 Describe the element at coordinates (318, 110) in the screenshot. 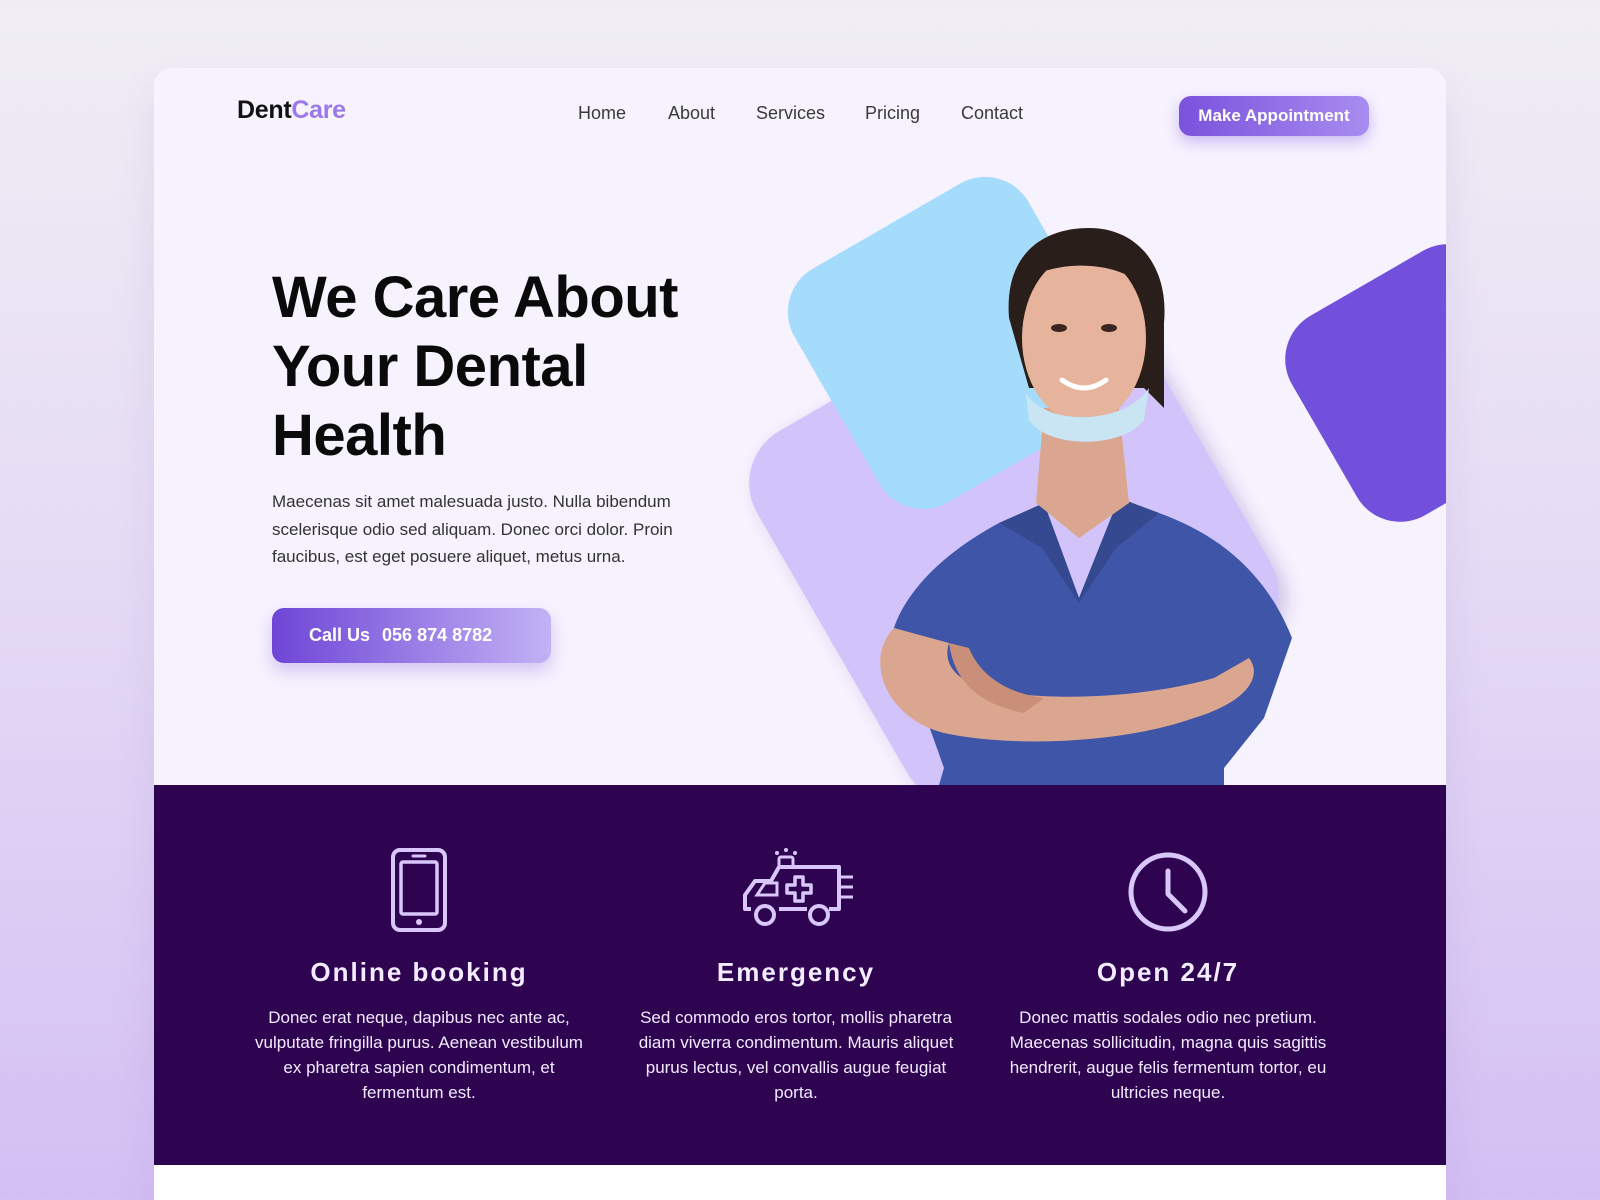

I see `brand-logo-part2: Care` at that location.